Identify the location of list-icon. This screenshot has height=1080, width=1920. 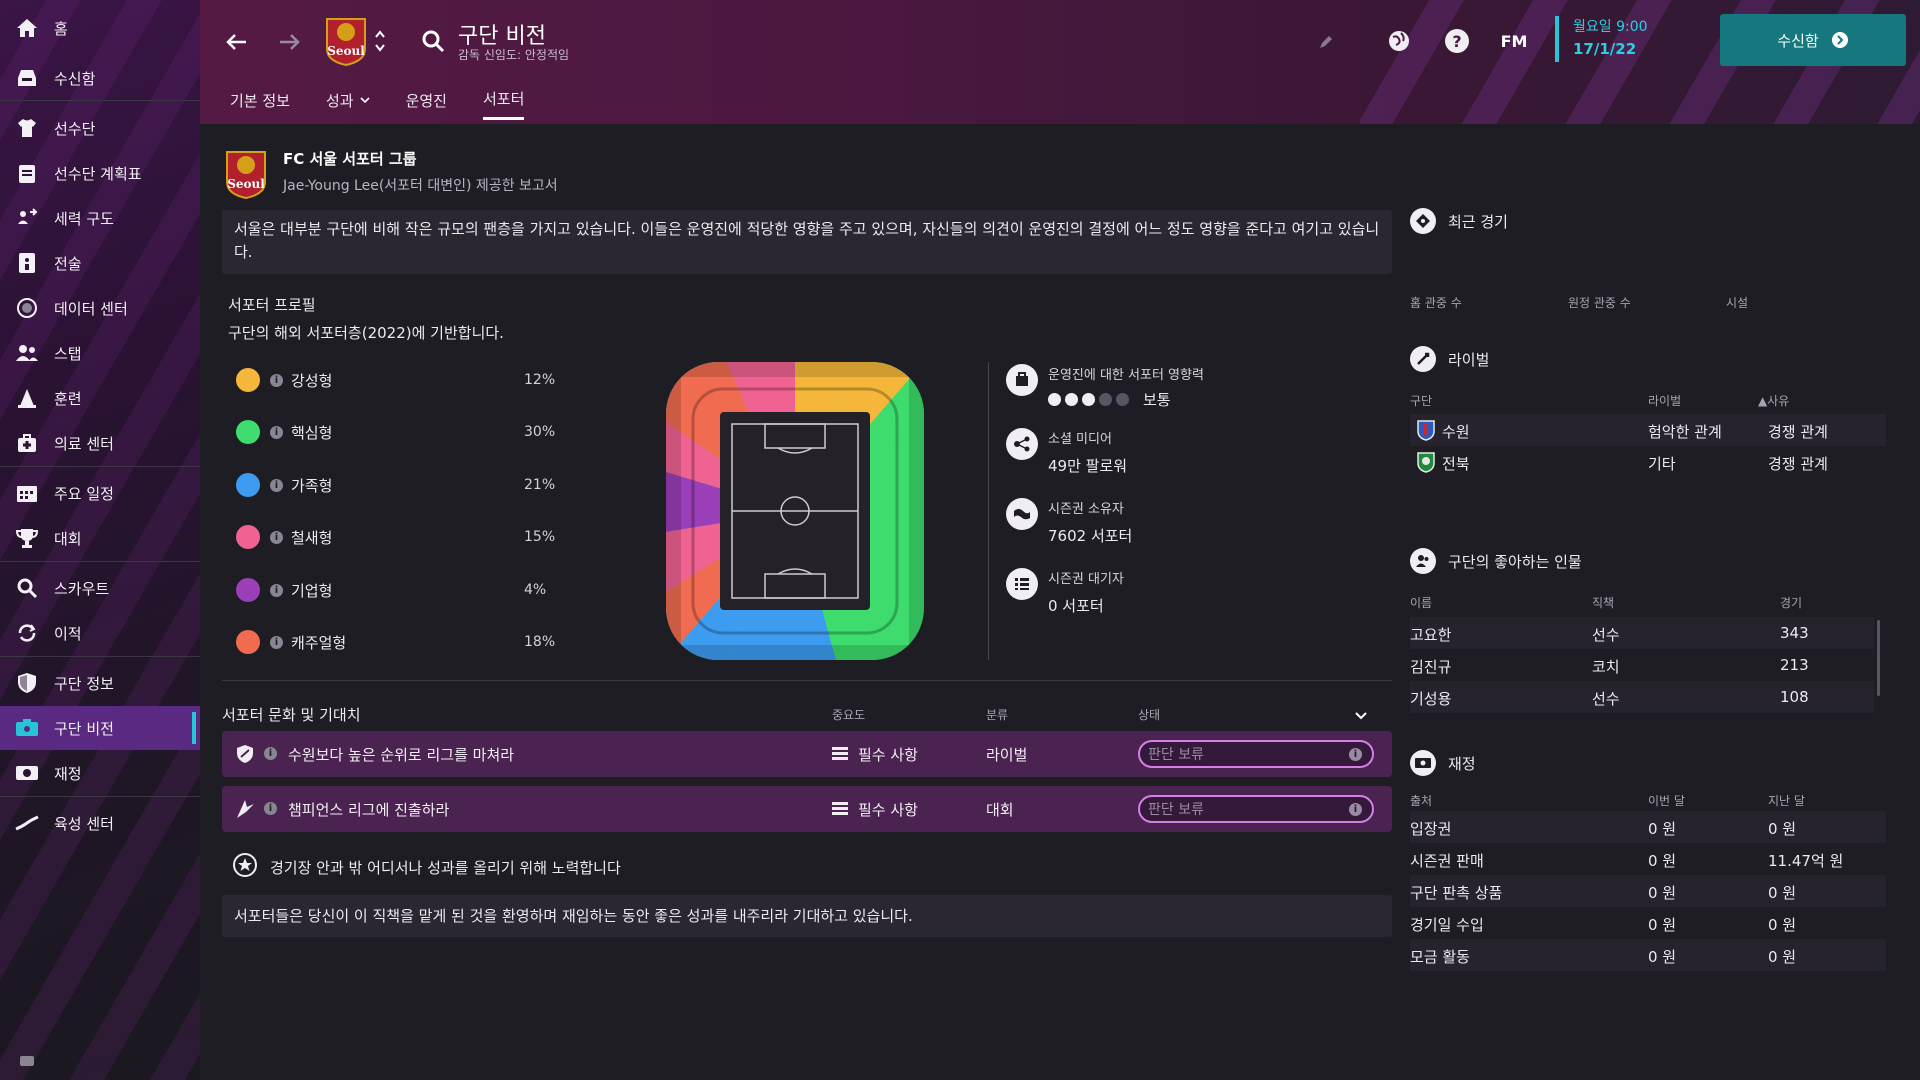
(840, 811).